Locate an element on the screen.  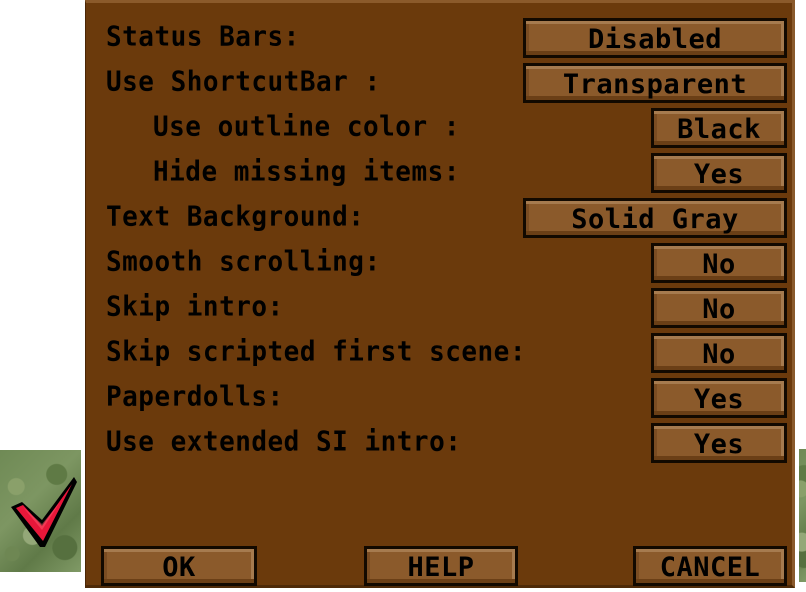
option-toggle-hide-missing-items: Yes is located at coordinates (719, 173).